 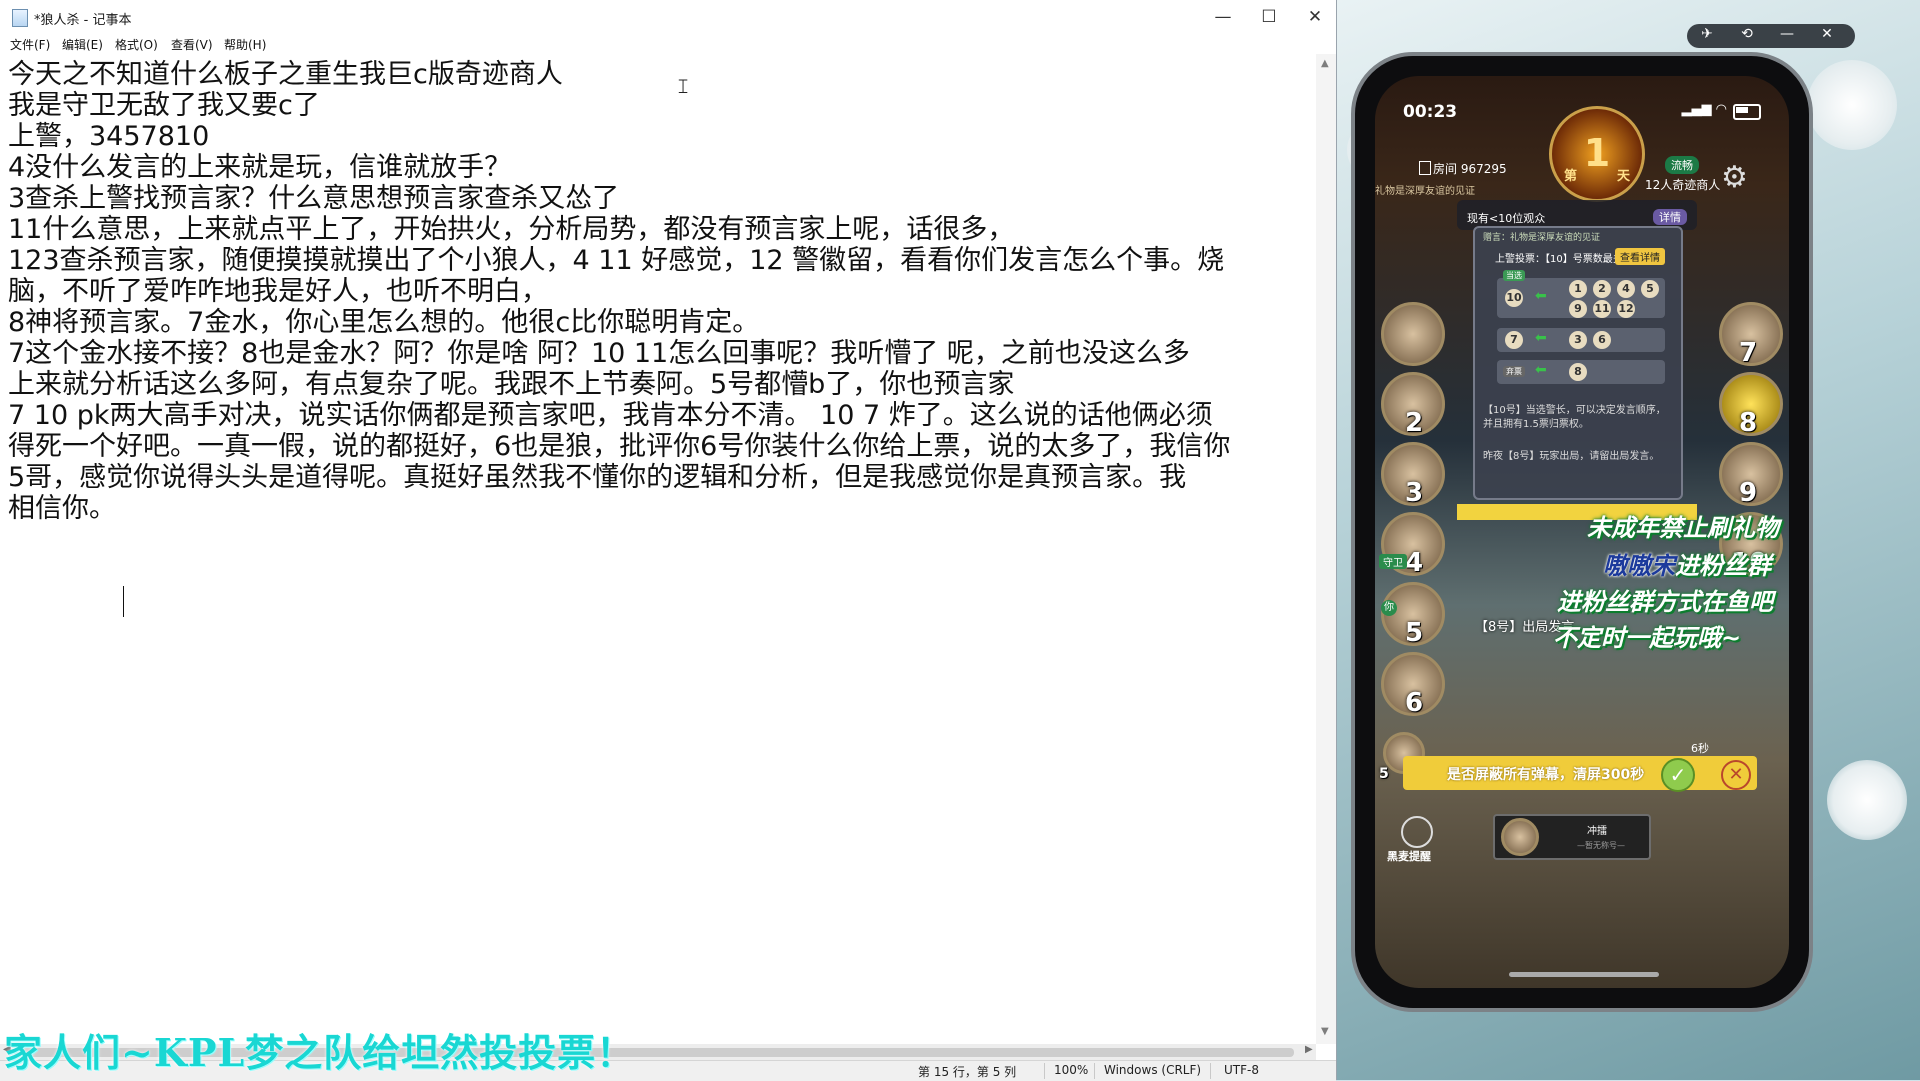 What do you see at coordinates (62, 508) in the screenshot?
I see `text-line: 相信你。` at bounding box center [62, 508].